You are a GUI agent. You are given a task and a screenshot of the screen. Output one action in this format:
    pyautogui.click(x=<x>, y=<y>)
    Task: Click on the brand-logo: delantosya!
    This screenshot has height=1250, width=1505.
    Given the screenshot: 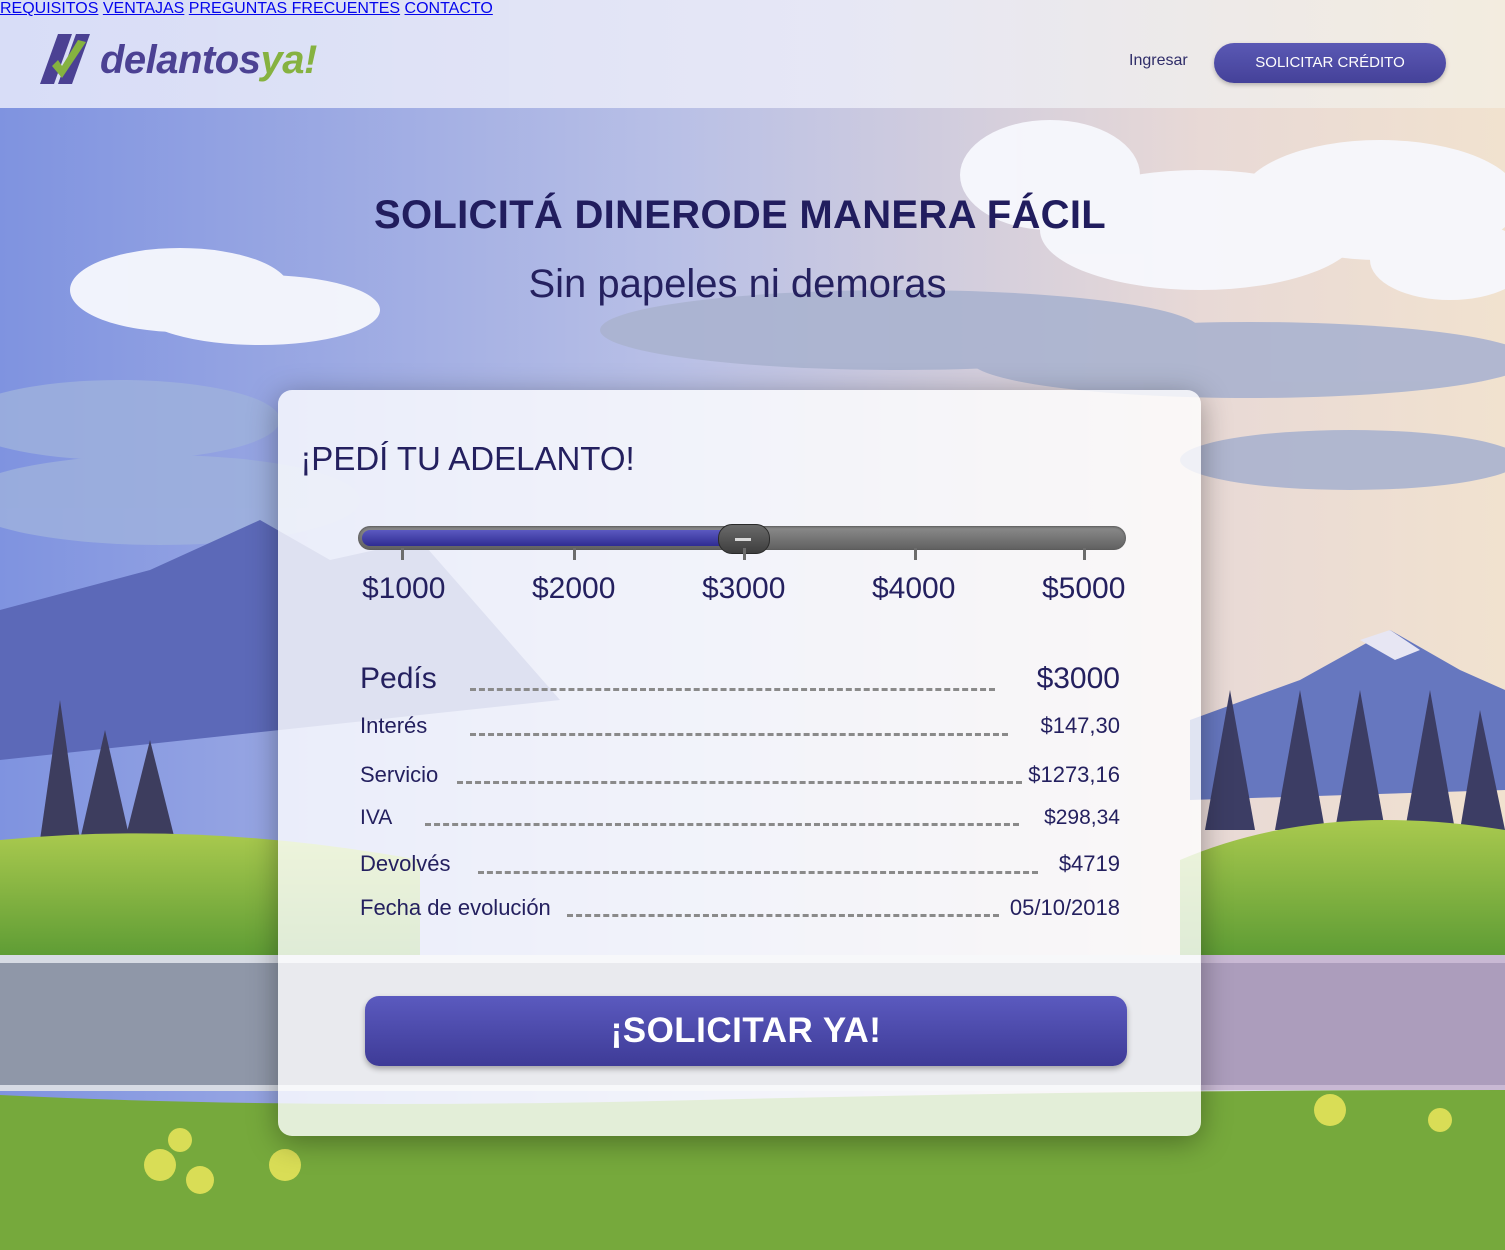 What is the action you would take?
    pyautogui.click(x=188, y=61)
    